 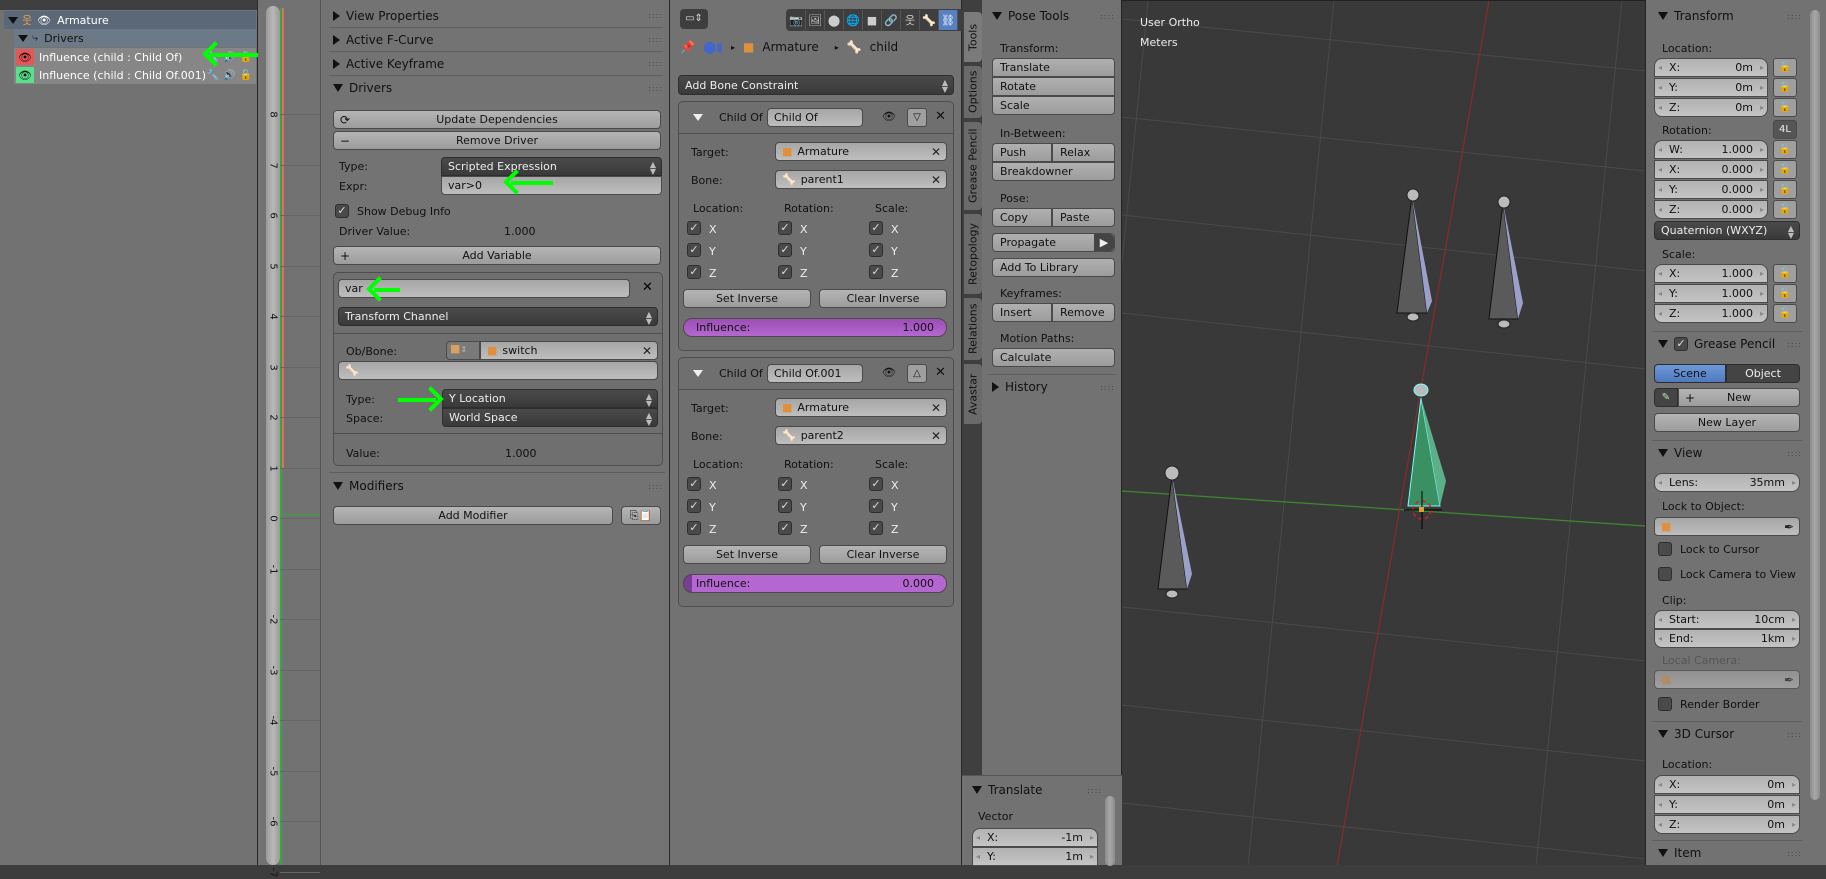 What do you see at coordinates (1022, 152) in the screenshot?
I see `push-button: Push` at bounding box center [1022, 152].